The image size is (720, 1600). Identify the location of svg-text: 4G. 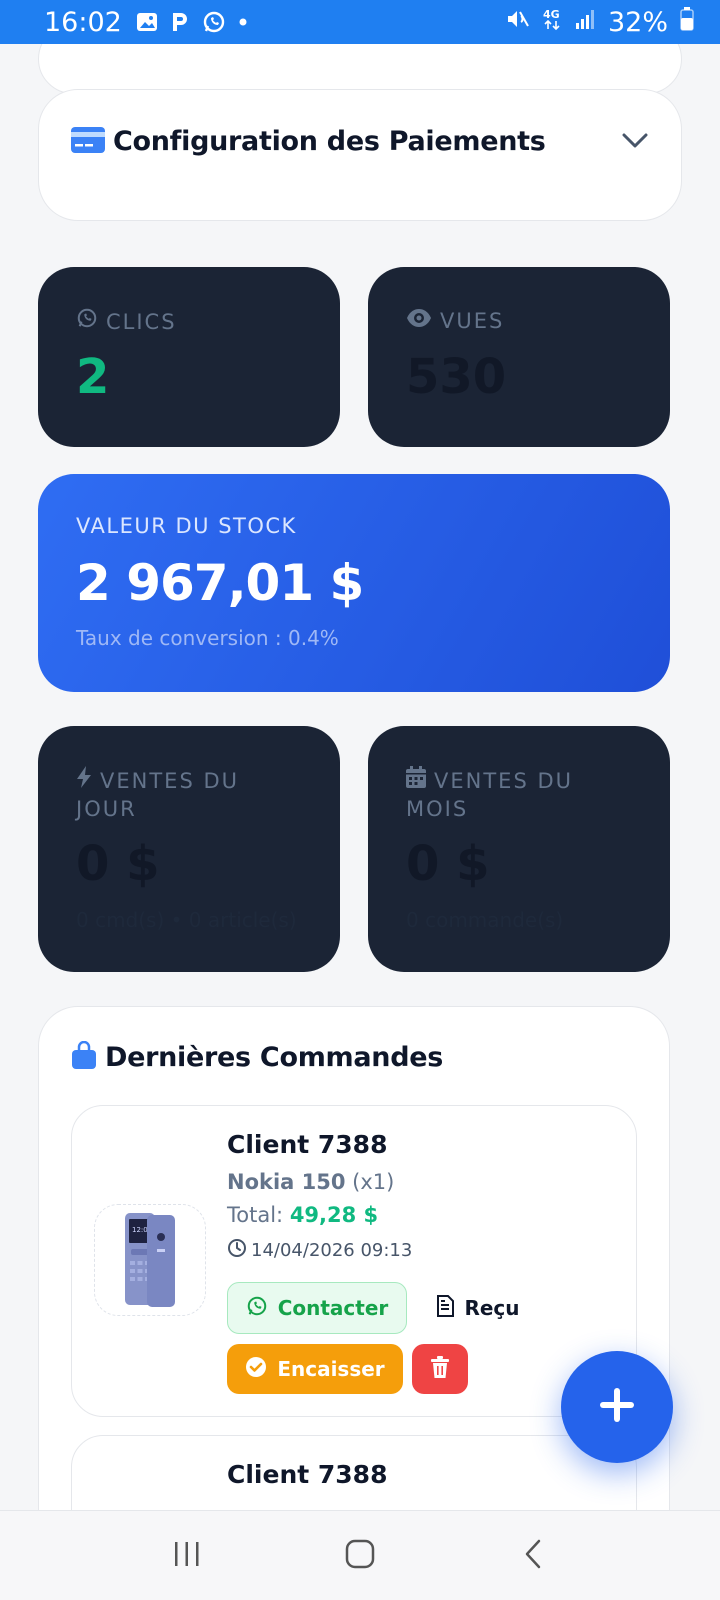
(551, 14).